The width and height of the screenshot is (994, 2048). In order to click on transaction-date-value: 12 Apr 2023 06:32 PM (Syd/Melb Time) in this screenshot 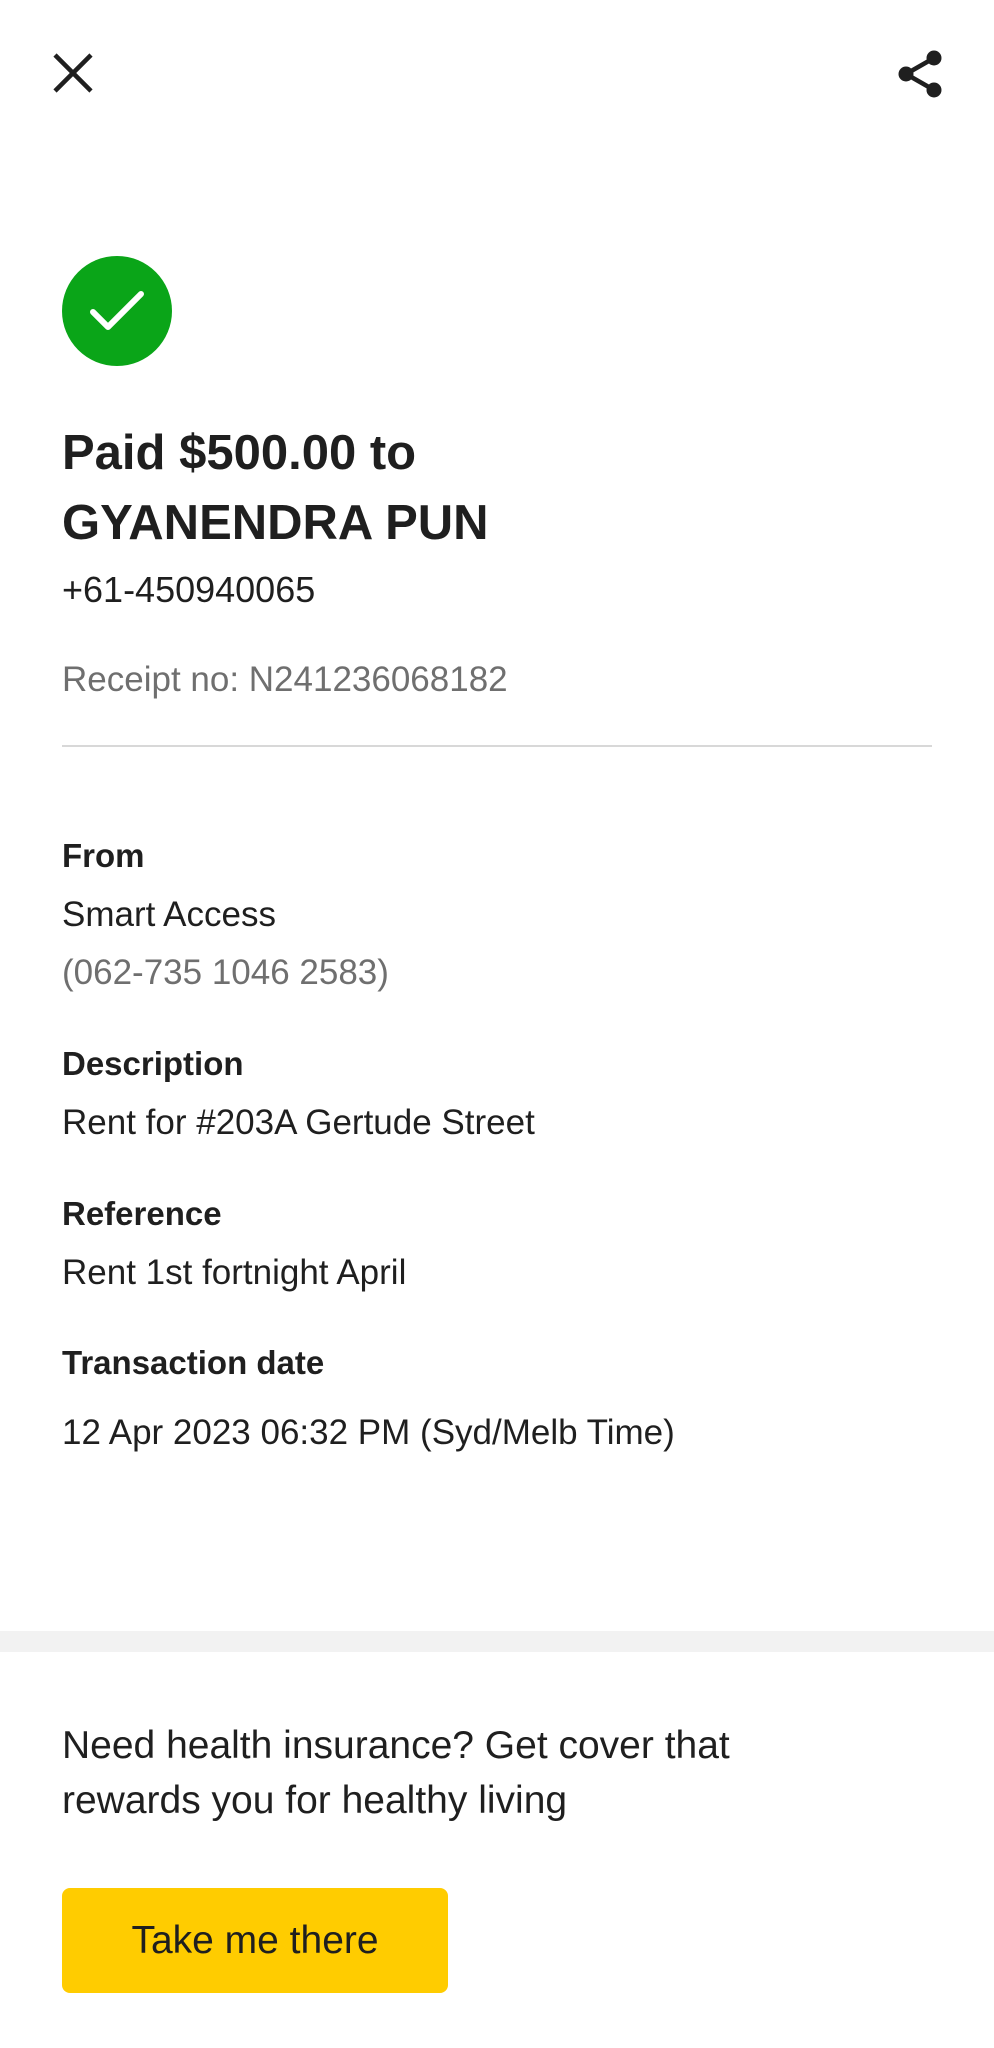, I will do `click(368, 1432)`.